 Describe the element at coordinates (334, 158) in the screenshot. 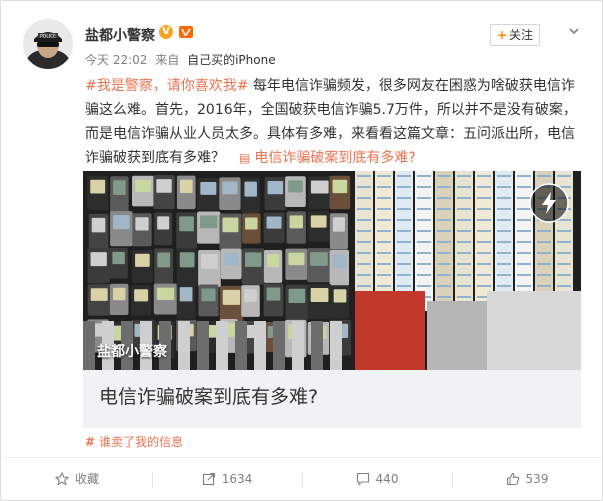

I see `article-link: 电信诈骗破案到底有多难?` at that location.